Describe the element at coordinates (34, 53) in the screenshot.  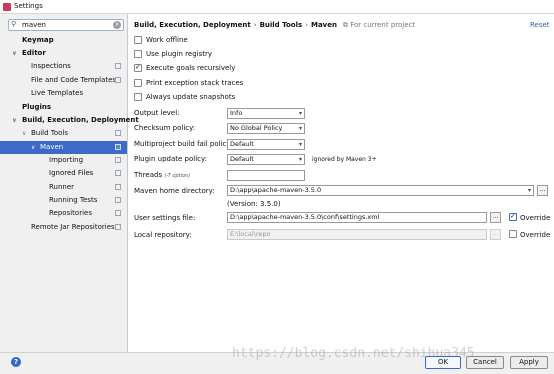
I see `sidebar-item-label: Editor` at that location.